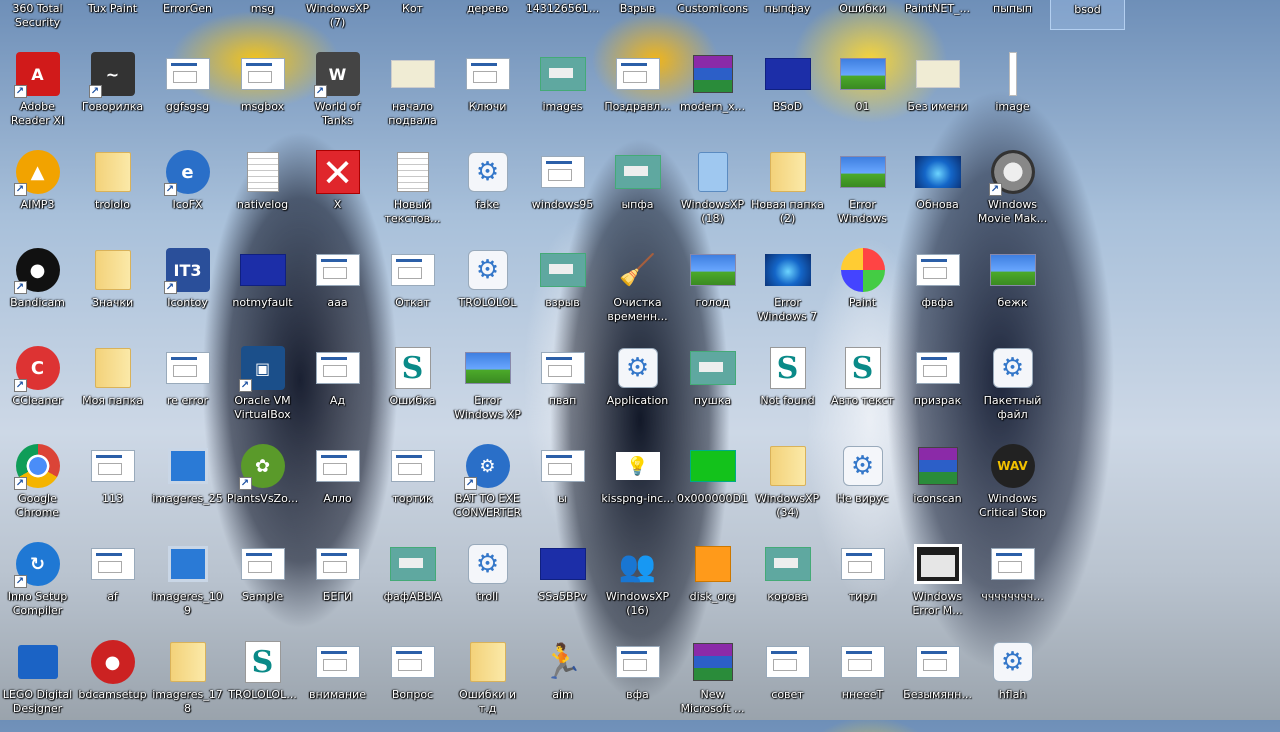  Describe the element at coordinates (412, 95) in the screenshot. I see `desktop-icon: начало подвала` at that location.